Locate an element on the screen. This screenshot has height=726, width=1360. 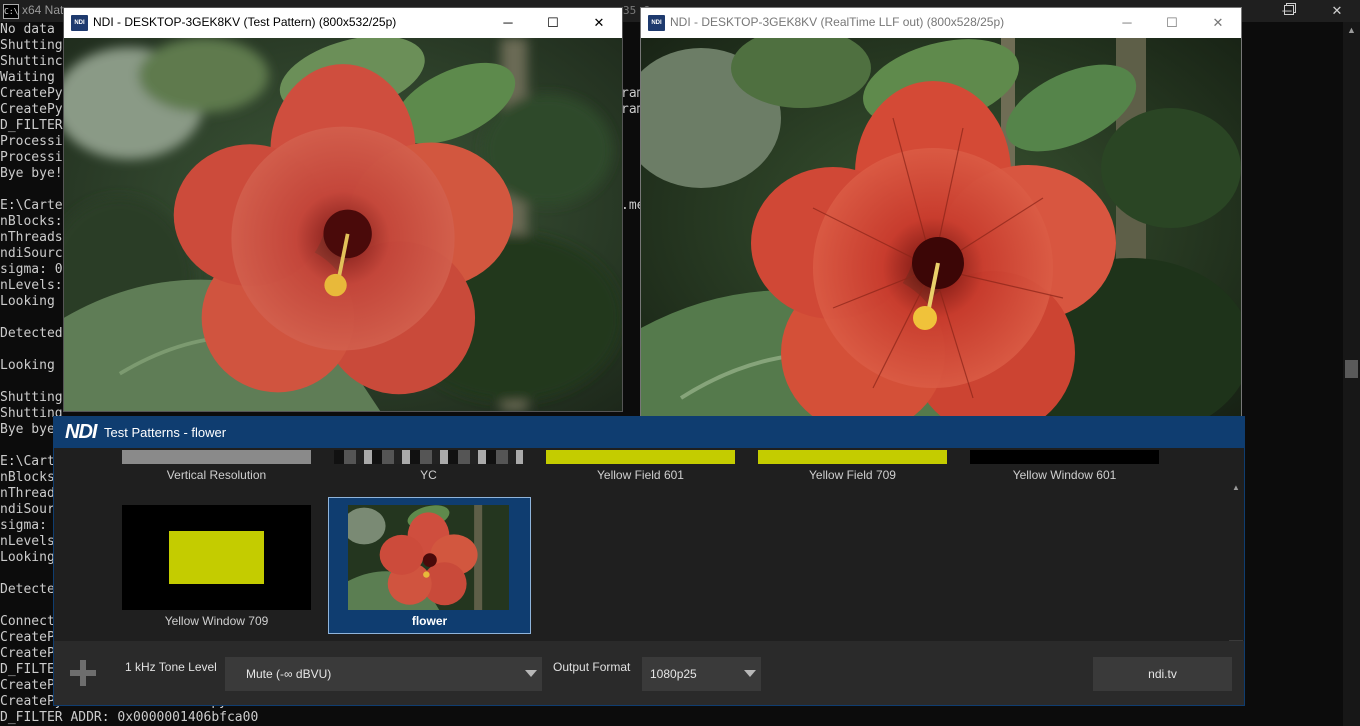
console-close-button: ✕ is located at coordinates (1337, 11).